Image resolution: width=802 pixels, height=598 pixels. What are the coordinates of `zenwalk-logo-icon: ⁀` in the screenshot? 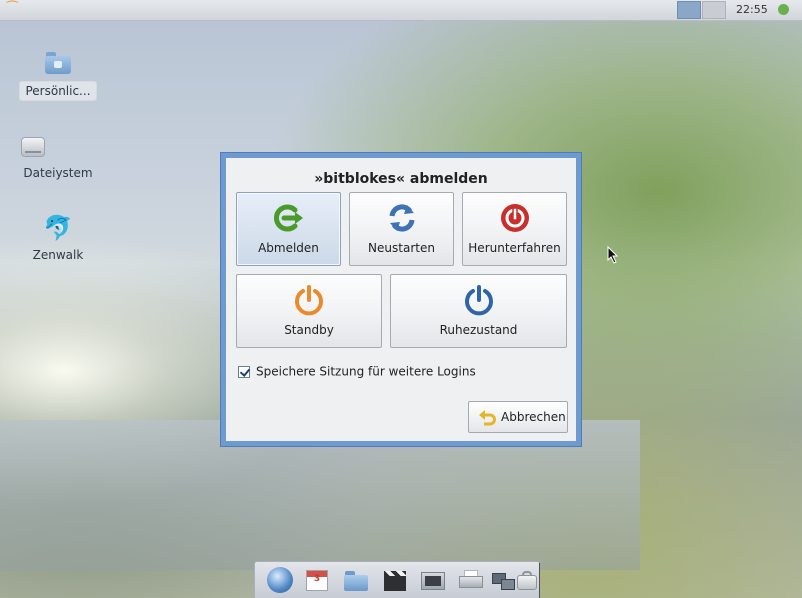 It's located at (16, 10).